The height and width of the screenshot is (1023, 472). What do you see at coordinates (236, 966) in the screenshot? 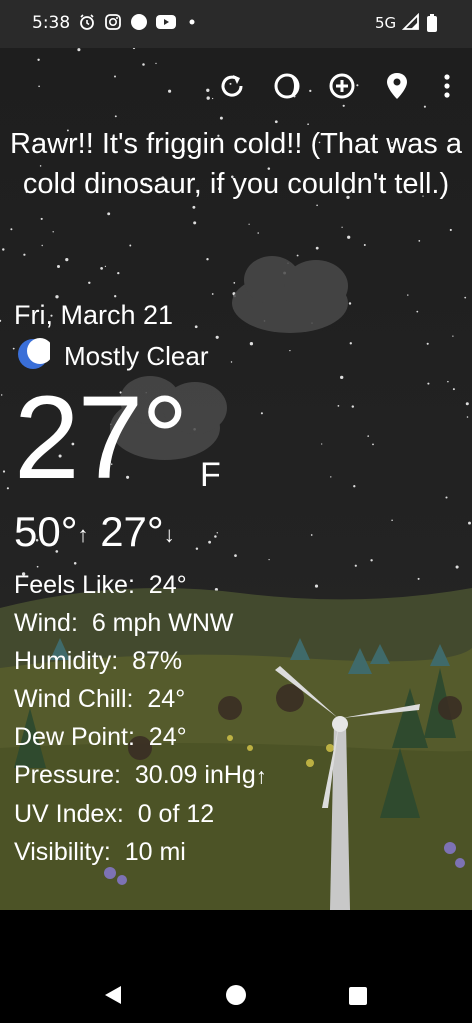
I see `navigation-bar` at bounding box center [236, 966].